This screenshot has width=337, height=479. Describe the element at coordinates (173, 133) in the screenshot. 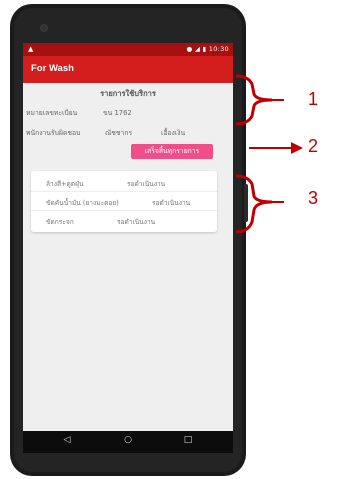

I see `staff-last-name: เอื้องเงิน` at that location.